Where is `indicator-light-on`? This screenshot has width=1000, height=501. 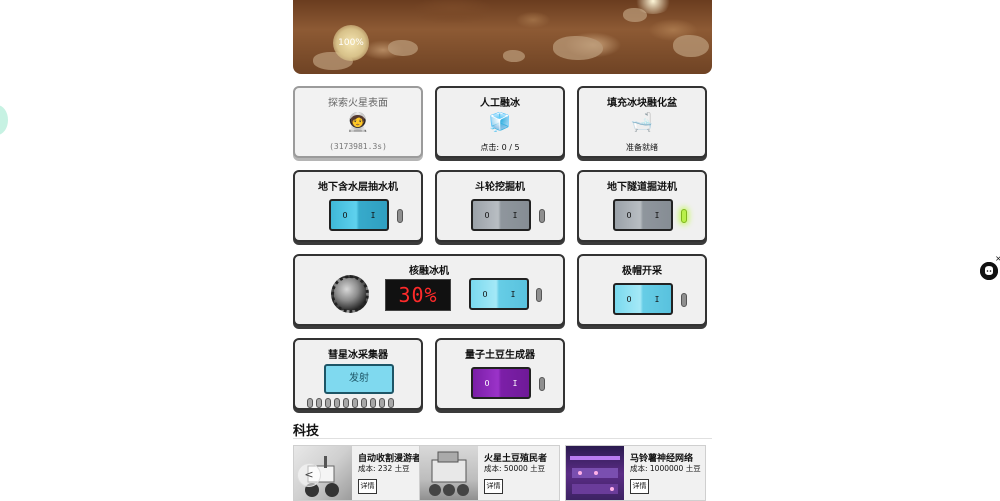
indicator-light-on is located at coordinates (684, 216).